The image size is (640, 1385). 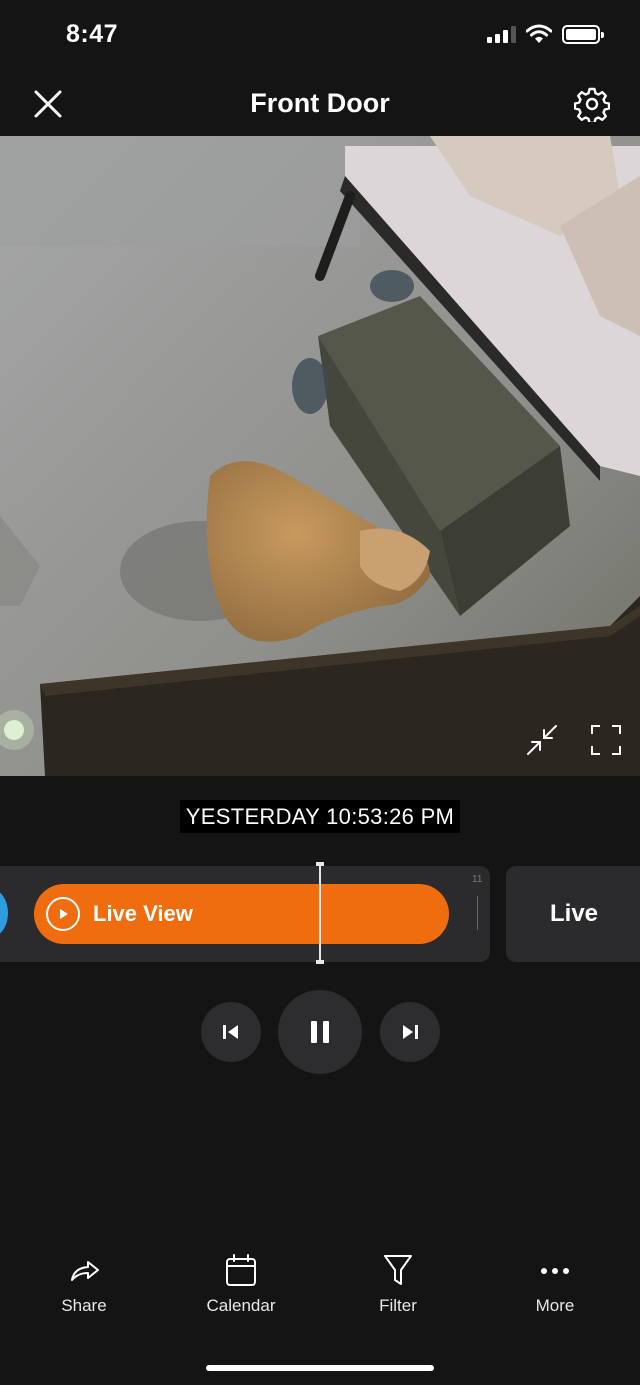 What do you see at coordinates (477, 913) in the screenshot?
I see `timeline-tick-mark` at bounding box center [477, 913].